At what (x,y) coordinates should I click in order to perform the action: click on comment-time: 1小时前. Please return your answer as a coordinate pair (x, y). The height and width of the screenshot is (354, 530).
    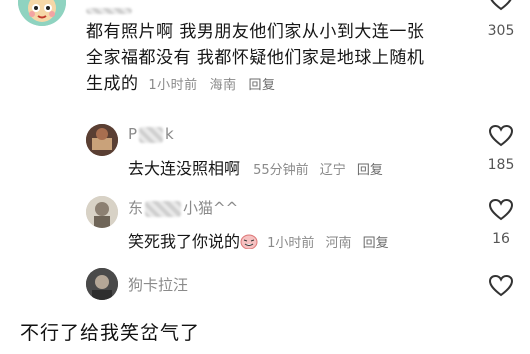
    Looking at the image, I should click on (173, 85).